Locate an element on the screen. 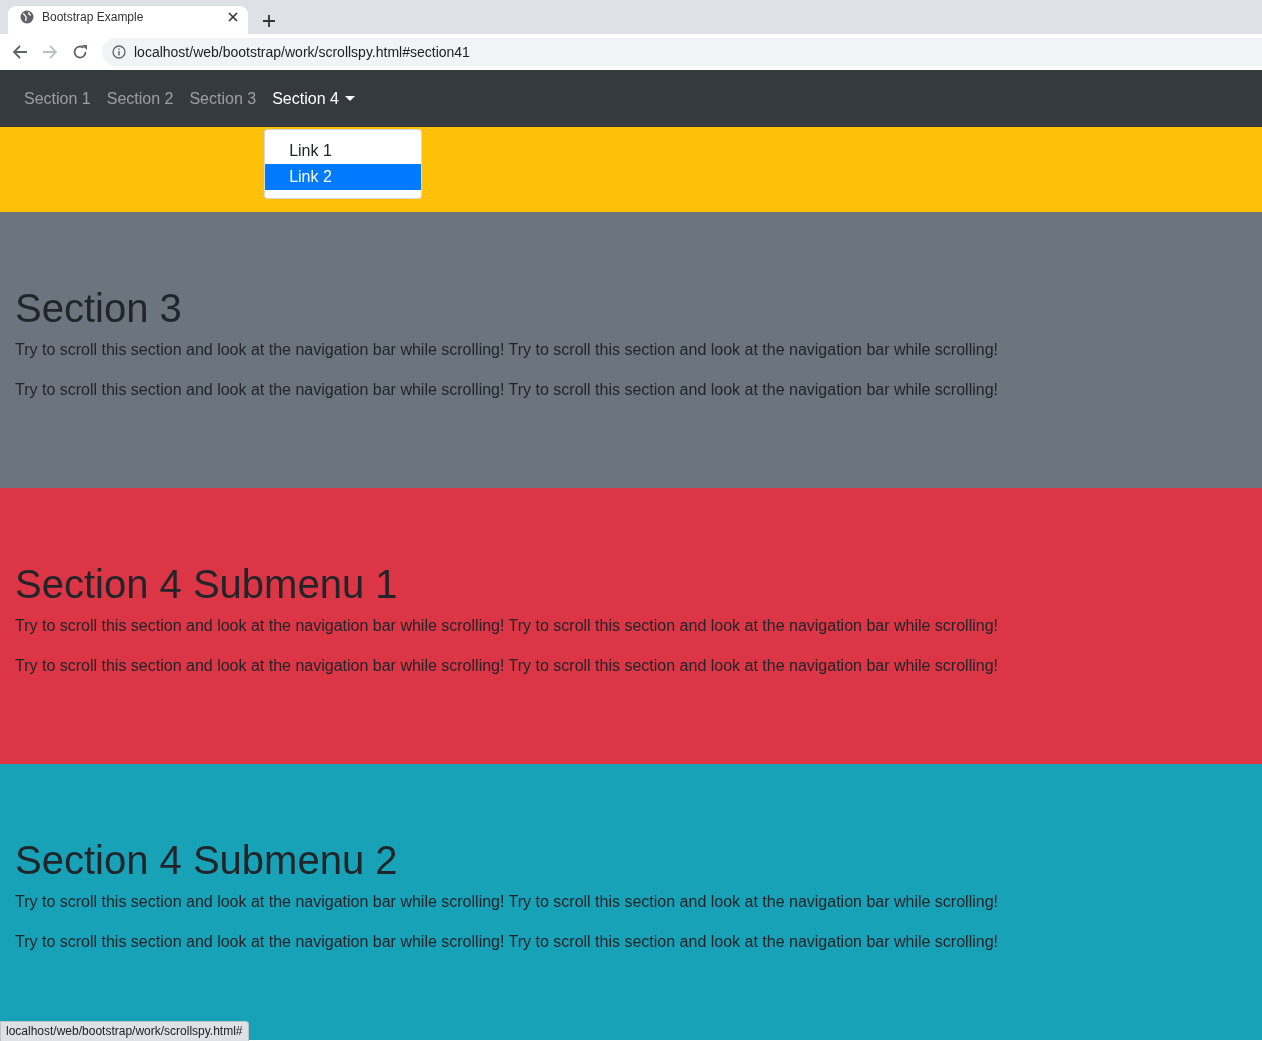  browser-tab: Bootstrap Example is located at coordinates (128, 20).